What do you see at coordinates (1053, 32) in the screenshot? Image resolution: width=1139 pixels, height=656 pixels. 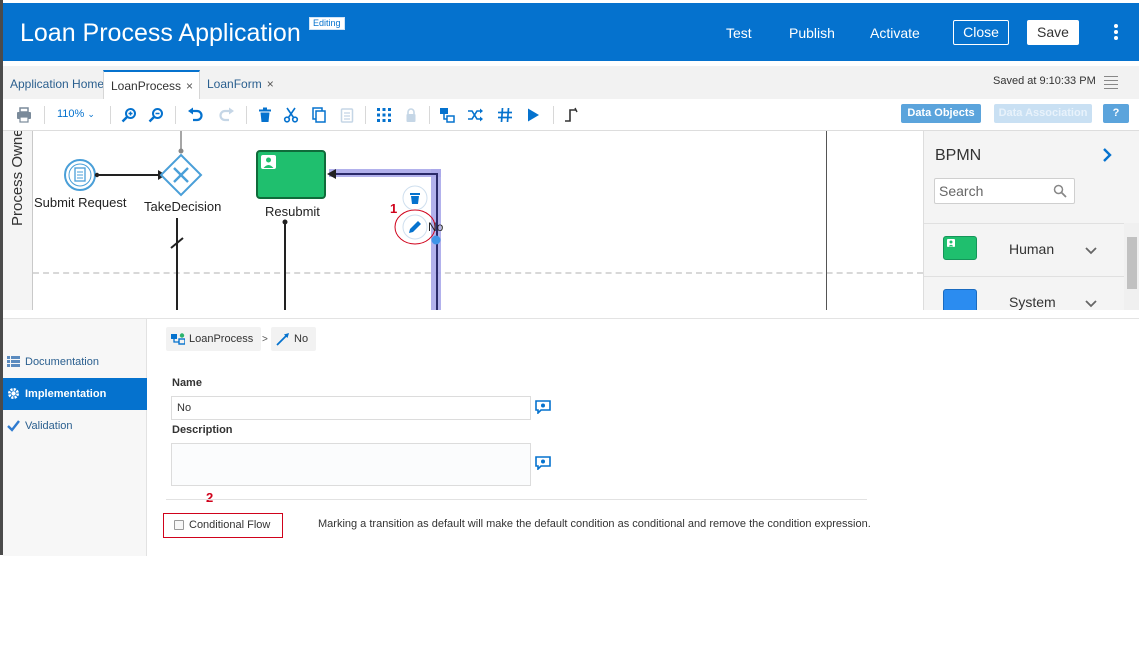 I see `save-button: Save` at bounding box center [1053, 32].